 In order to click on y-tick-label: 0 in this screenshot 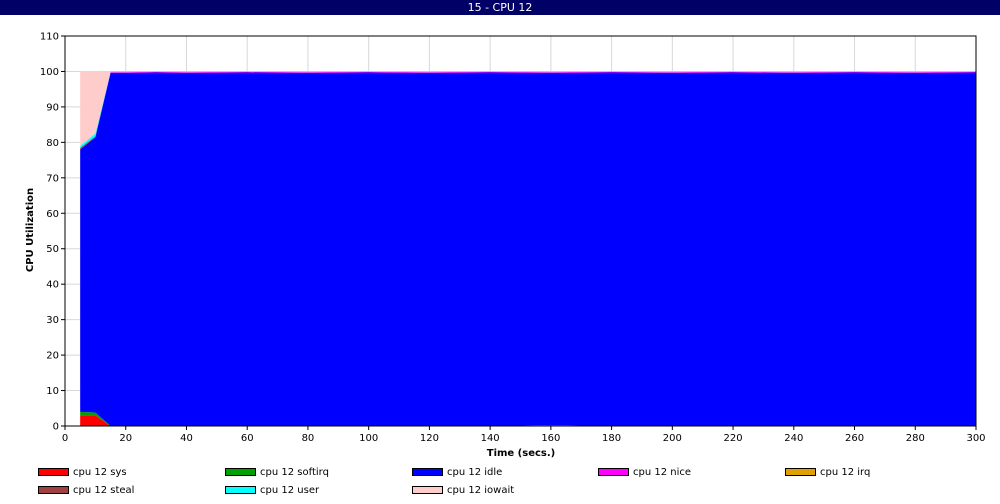, I will do `click(56, 427)`.